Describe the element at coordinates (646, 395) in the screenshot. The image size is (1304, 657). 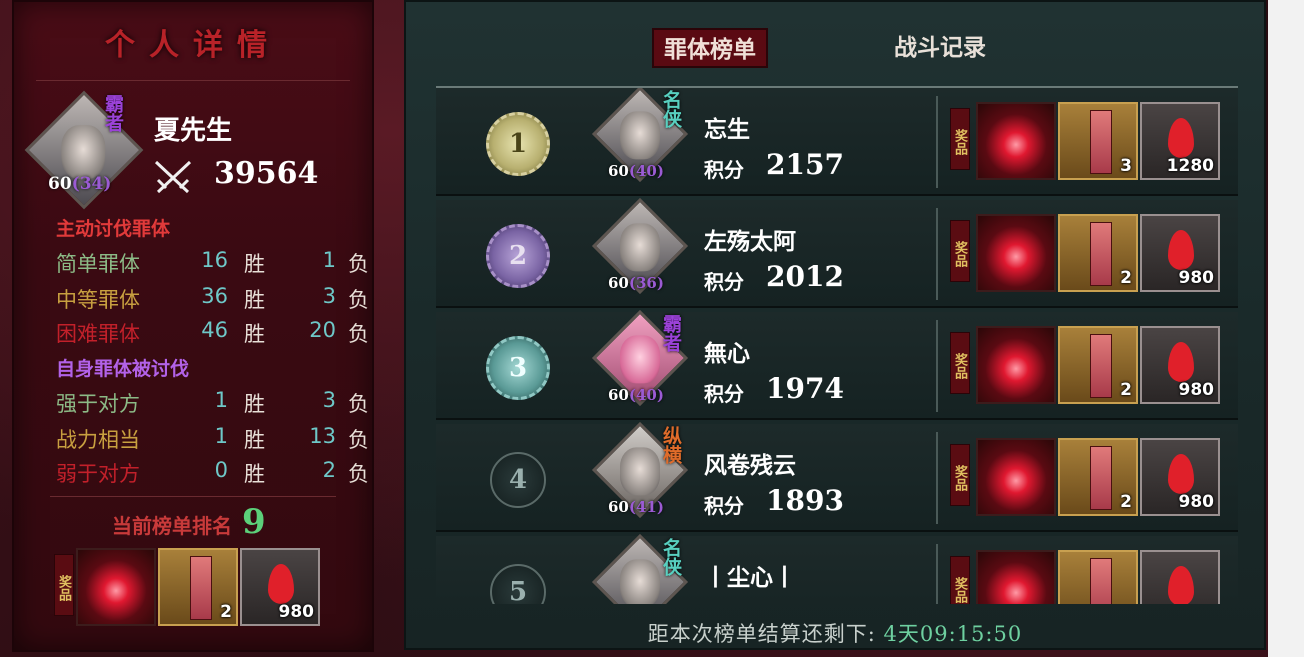
I see `level-alt: (40)` at that location.